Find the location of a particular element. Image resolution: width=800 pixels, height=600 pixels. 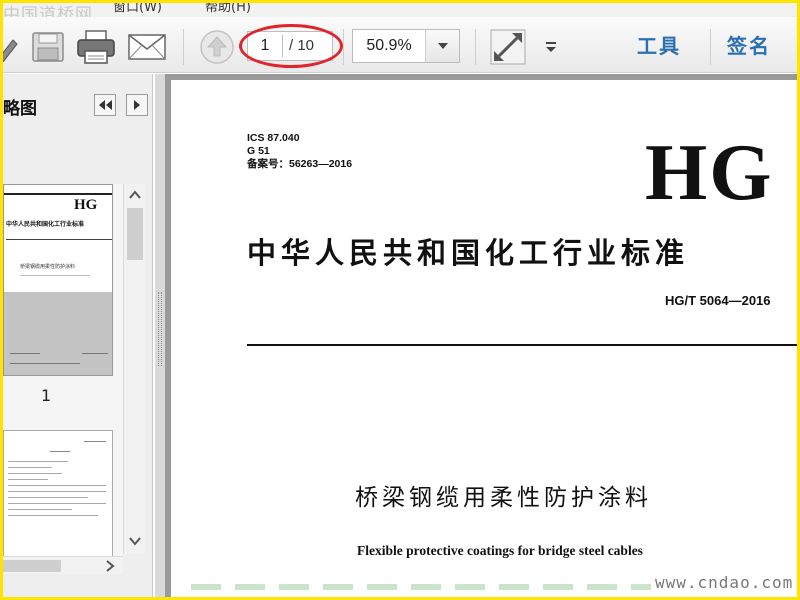

document-meta-line: G 51 is located at coordinates (258, 151).